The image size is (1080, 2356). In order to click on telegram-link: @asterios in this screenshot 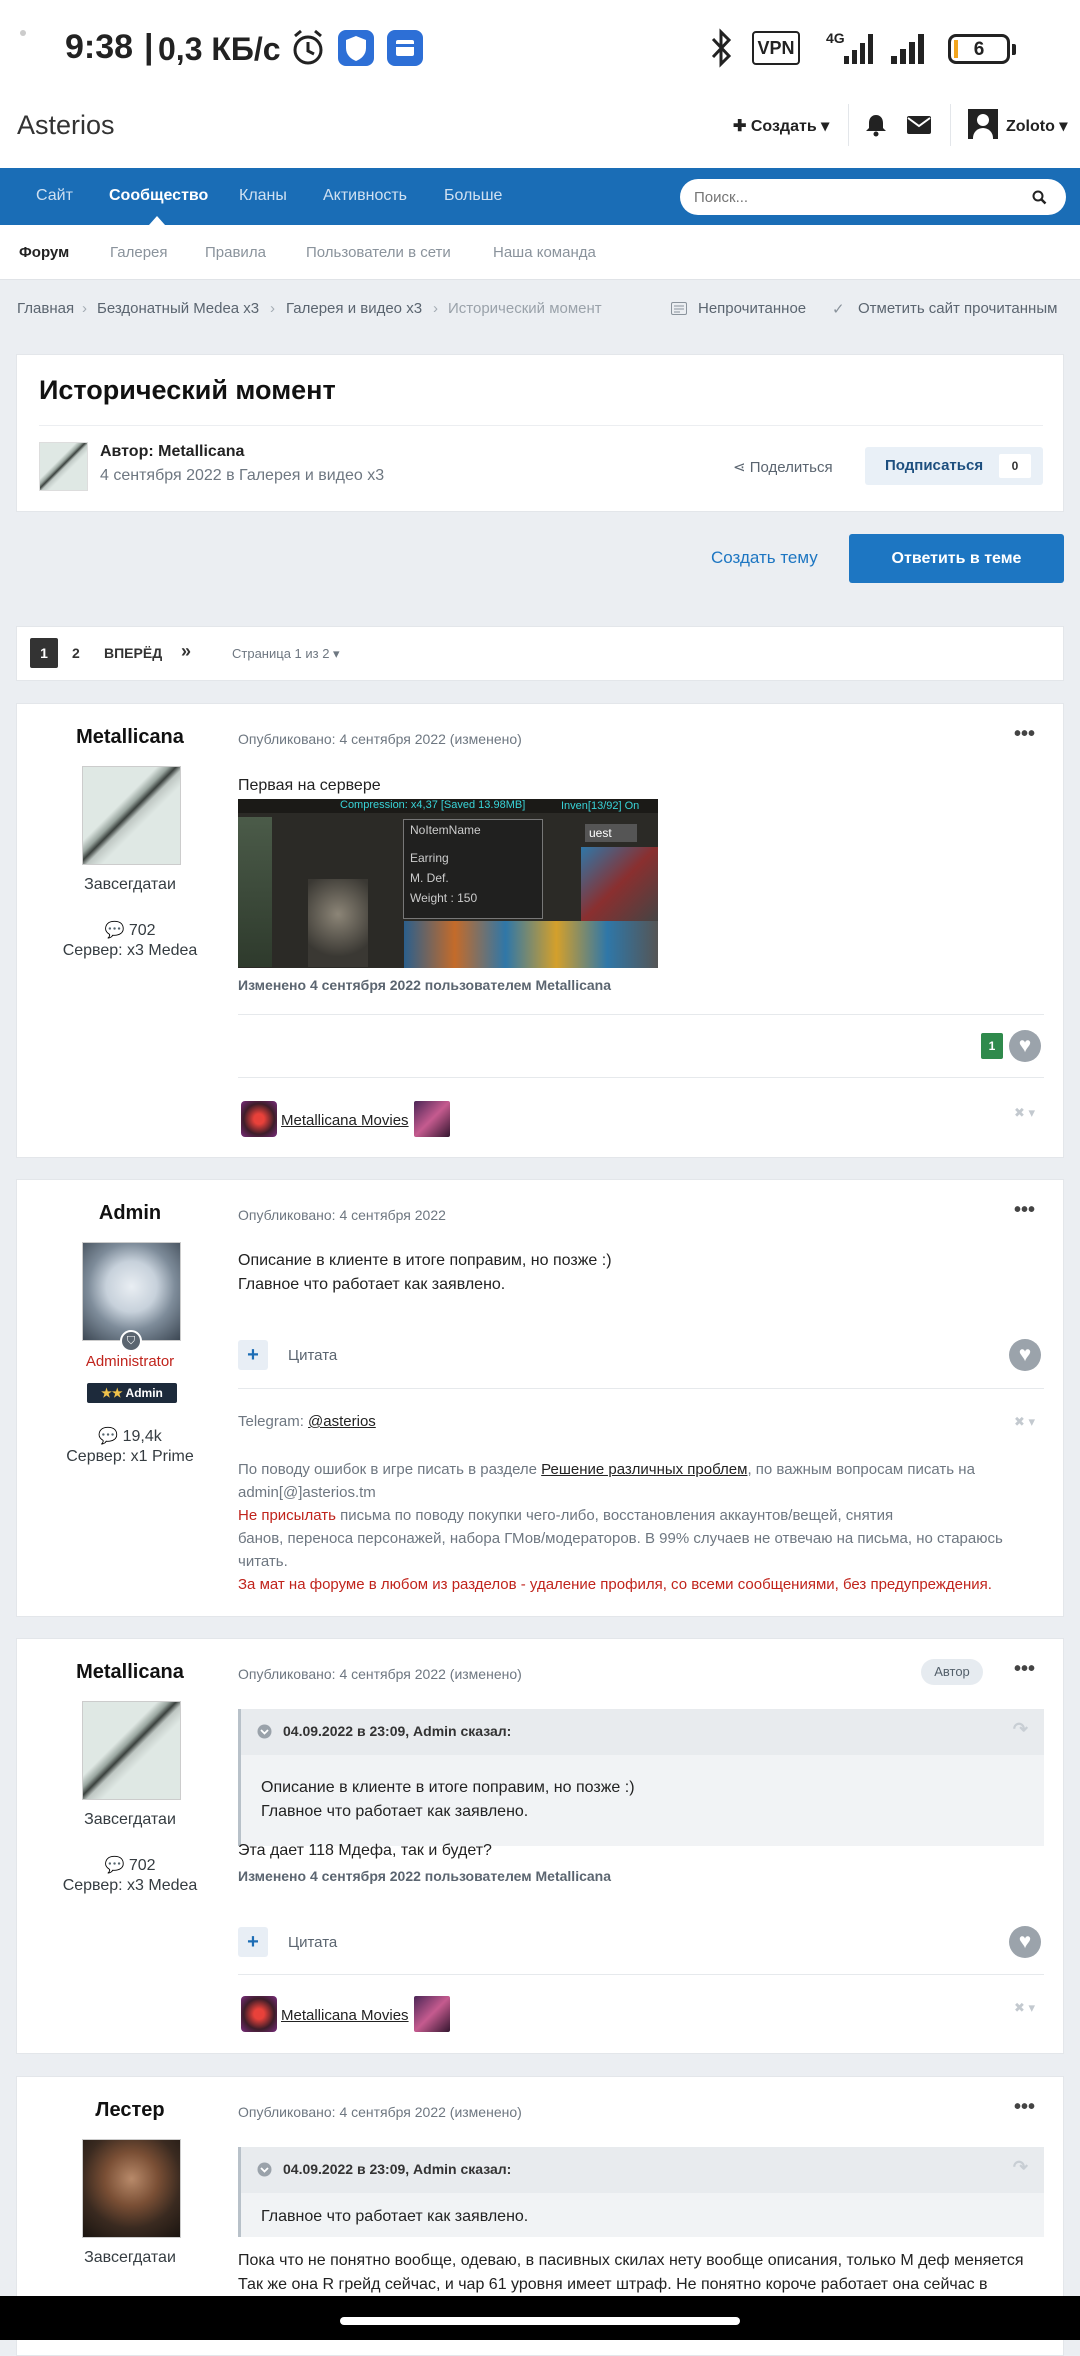, I will do `click(342, 1421)`.